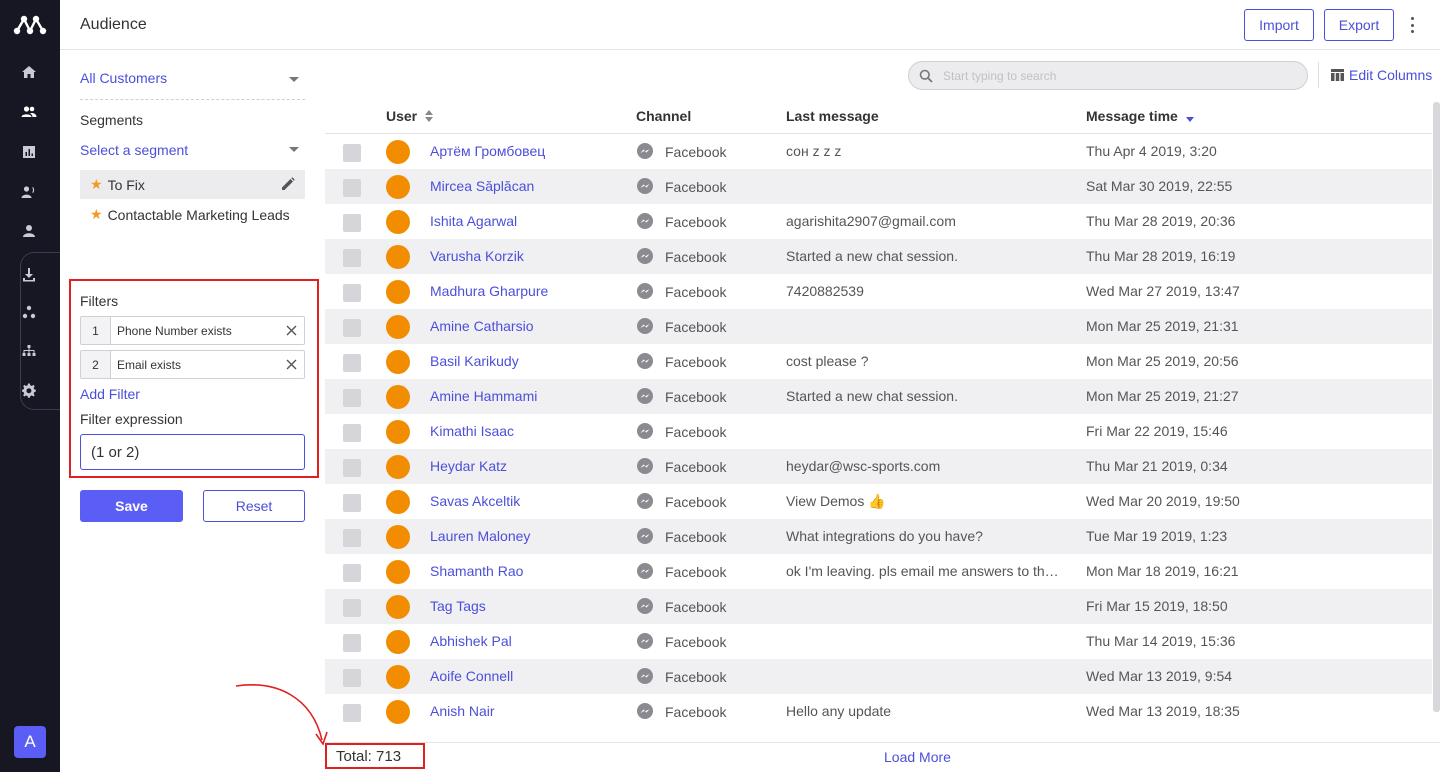 This screenshot has height=772, width=1440. Describe the element at coordinates (480, 536) in the screenshot. I see `user-name-link: Lauren Maloney` at that location.